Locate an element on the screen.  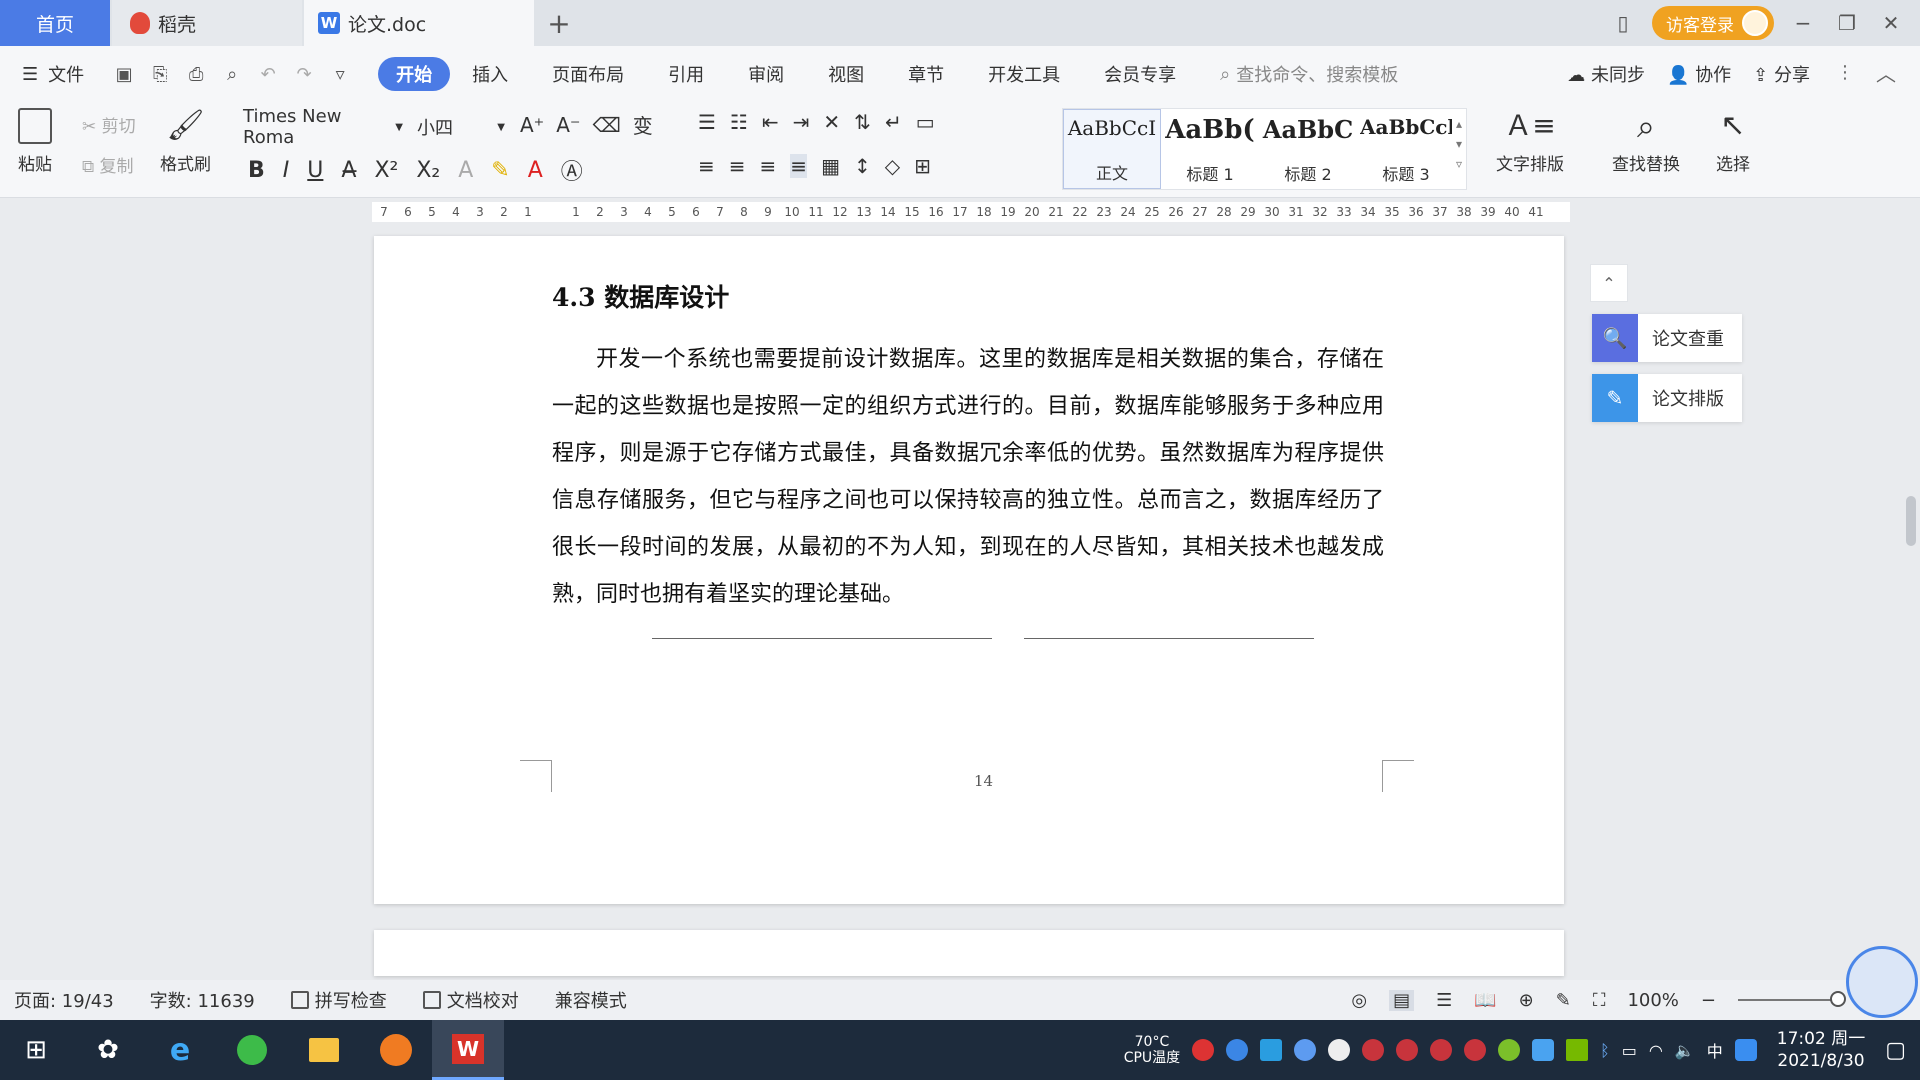
start-icon: ⊞ is located at coordinates (36, 1050).